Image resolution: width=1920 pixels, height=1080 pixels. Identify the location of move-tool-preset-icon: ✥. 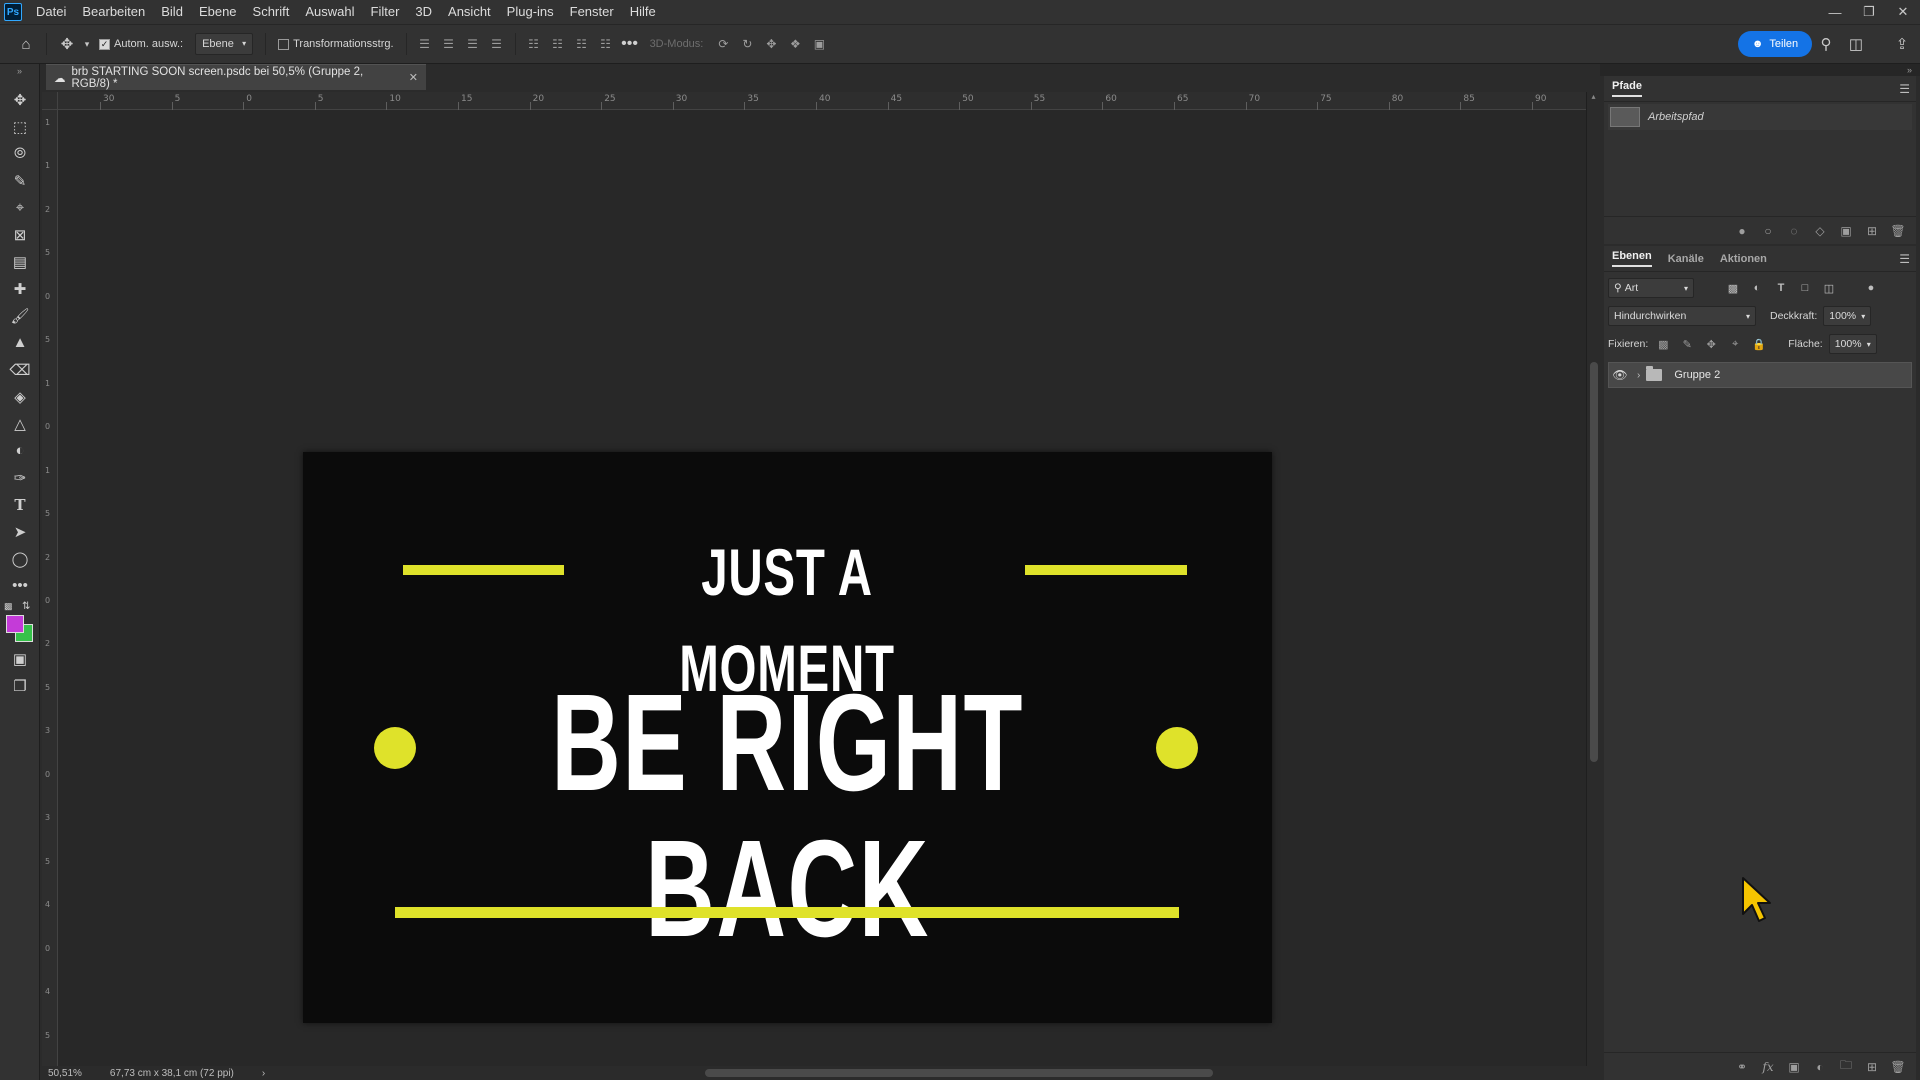
(67, 44).